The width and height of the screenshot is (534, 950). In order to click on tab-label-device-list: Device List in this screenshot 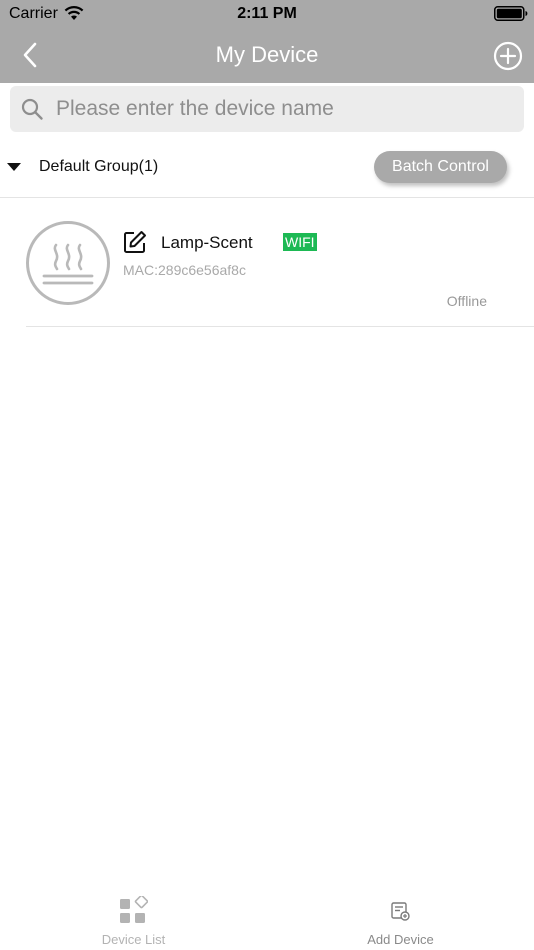, I will do `click(133, 939)`.